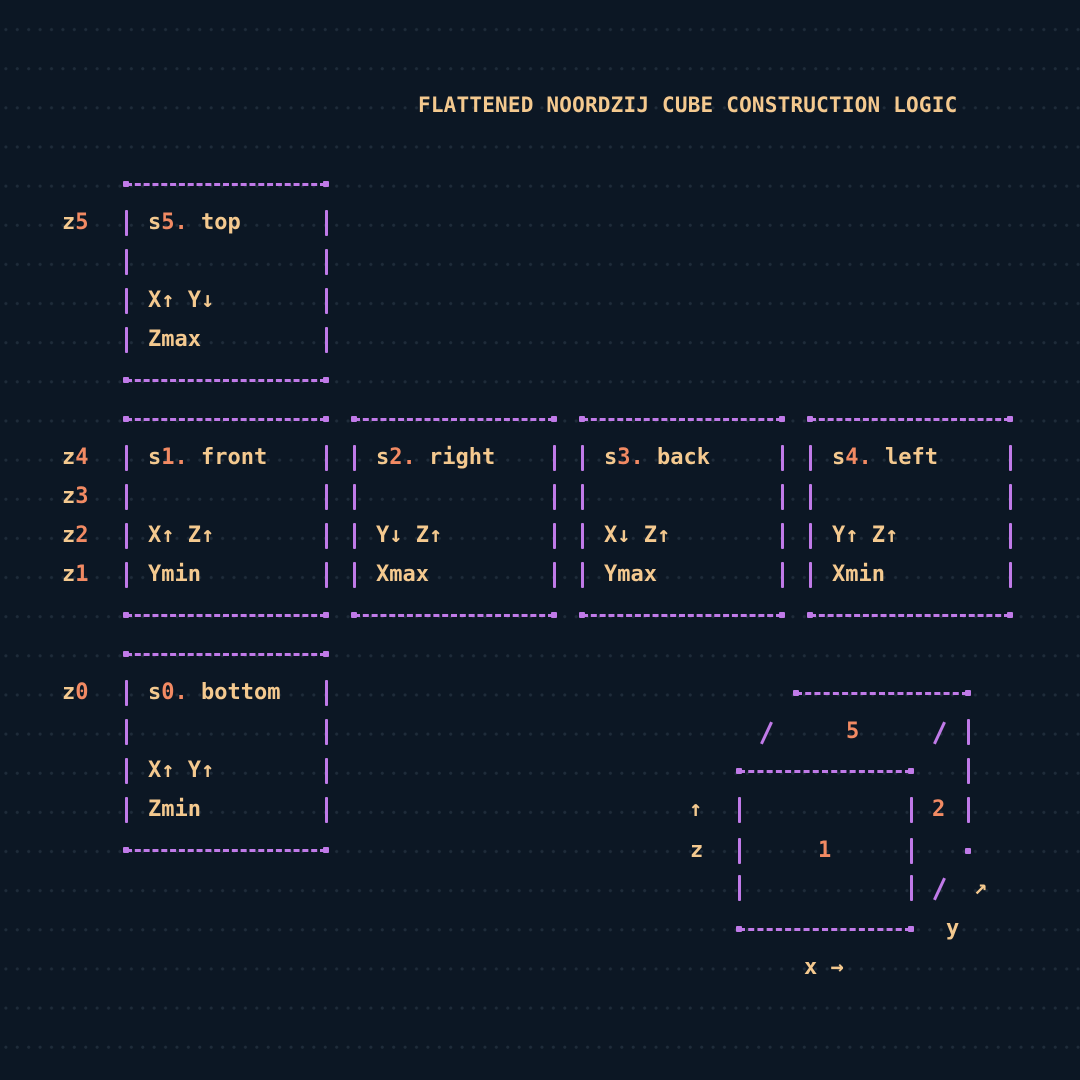 This screenshot has height=1080, width=1080. Describe the element at coordinates (824, 967) in the screenshot. I see `x-axis-label: x →` at that location.